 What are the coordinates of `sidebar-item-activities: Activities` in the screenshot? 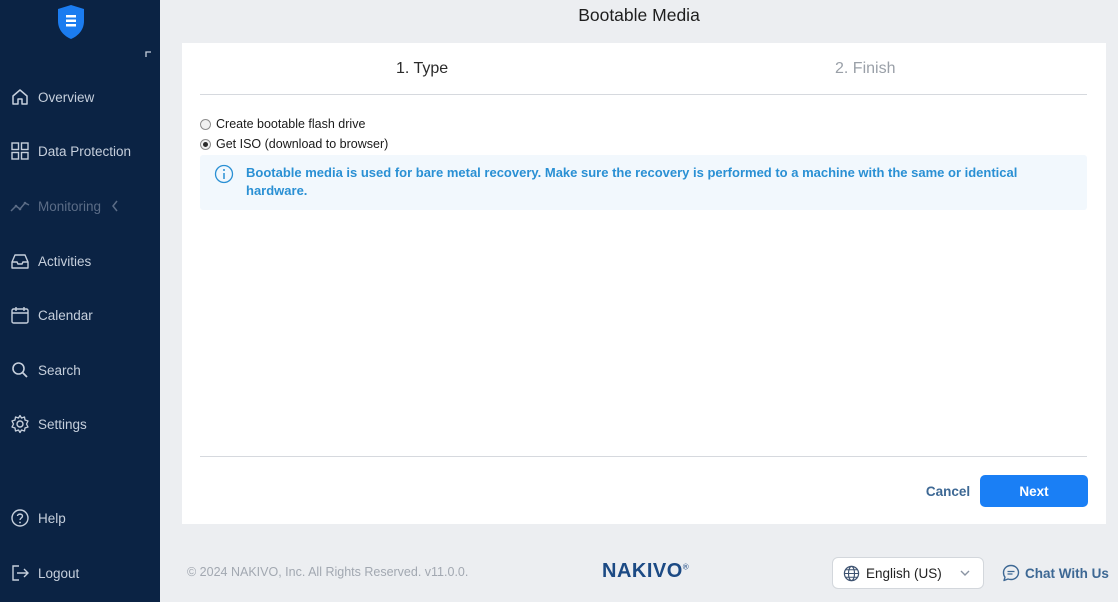 It's located at (80, 261).